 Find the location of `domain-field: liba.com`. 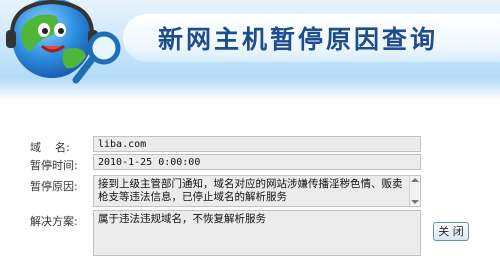

domain-field: liba.com is located at coordinates (257, 144).